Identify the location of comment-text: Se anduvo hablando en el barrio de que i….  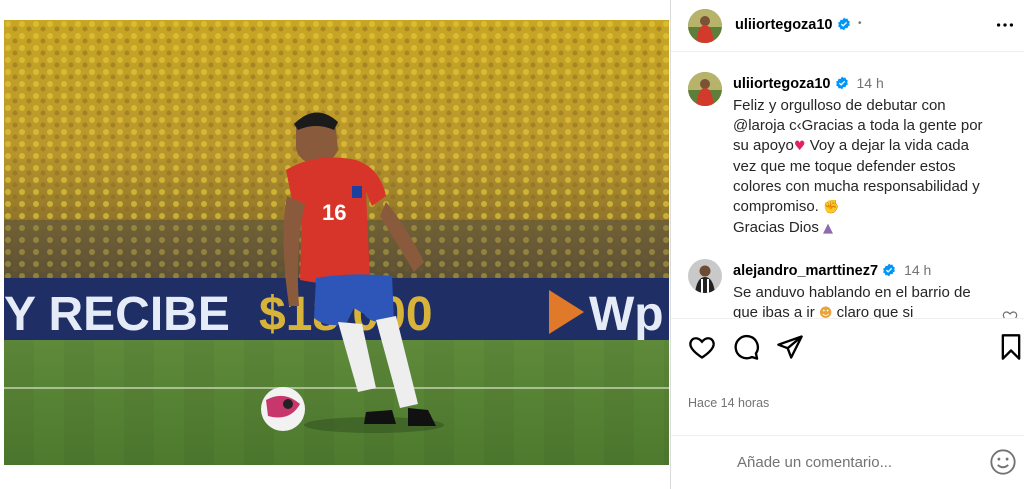
(868, 300).